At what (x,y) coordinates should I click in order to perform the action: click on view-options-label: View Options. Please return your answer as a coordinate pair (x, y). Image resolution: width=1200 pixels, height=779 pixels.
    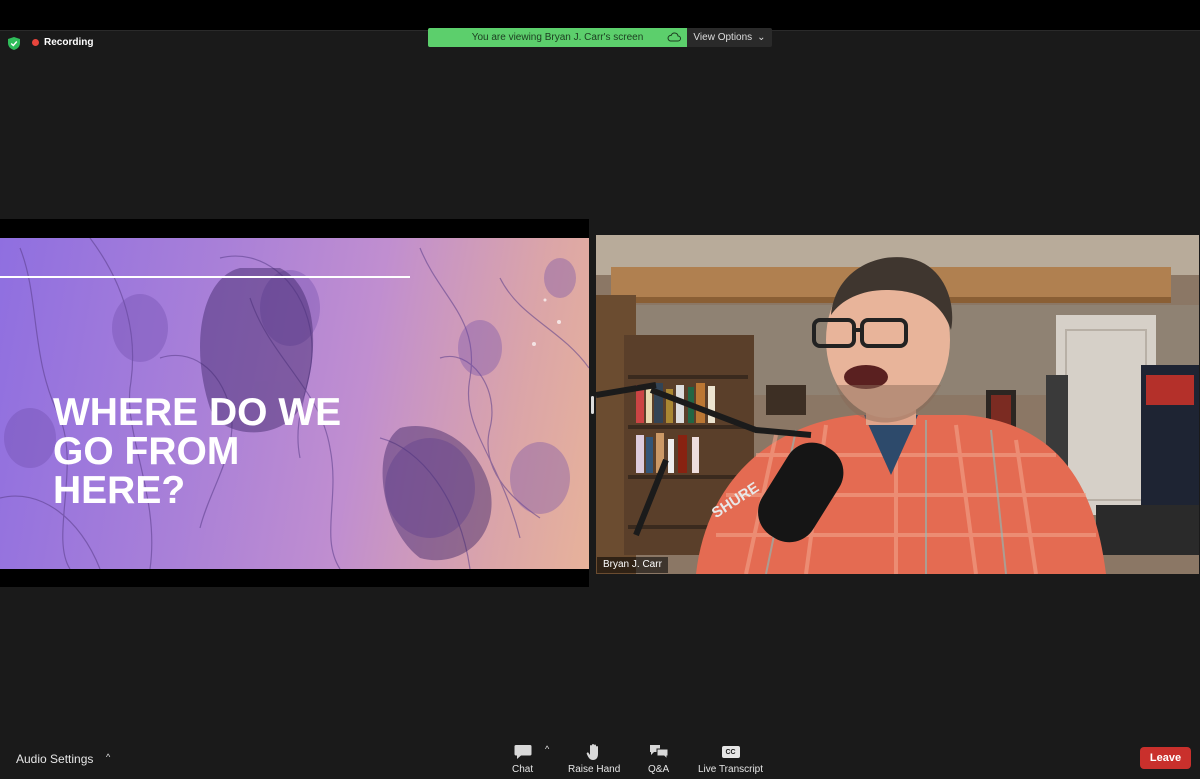
    Looking at the image, I should click on (723, 37).